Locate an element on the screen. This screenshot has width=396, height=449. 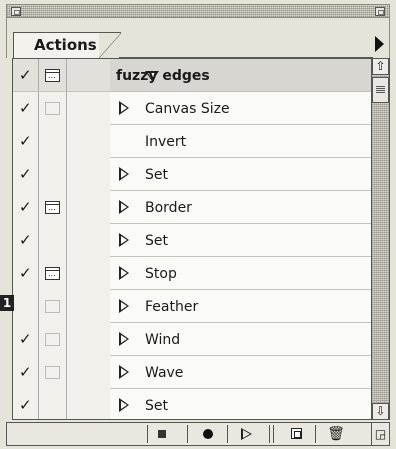
action-row: ✓ Wave is located at coordinates (192, 372).